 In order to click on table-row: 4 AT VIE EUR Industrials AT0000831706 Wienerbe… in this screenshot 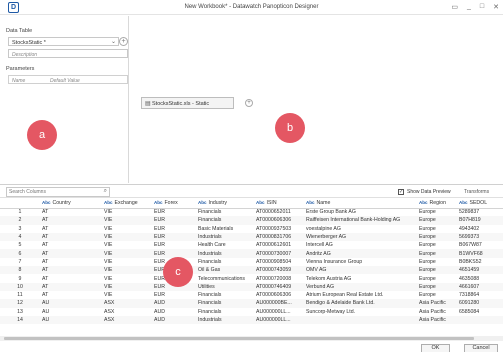, I will do `click(251, 237)`.